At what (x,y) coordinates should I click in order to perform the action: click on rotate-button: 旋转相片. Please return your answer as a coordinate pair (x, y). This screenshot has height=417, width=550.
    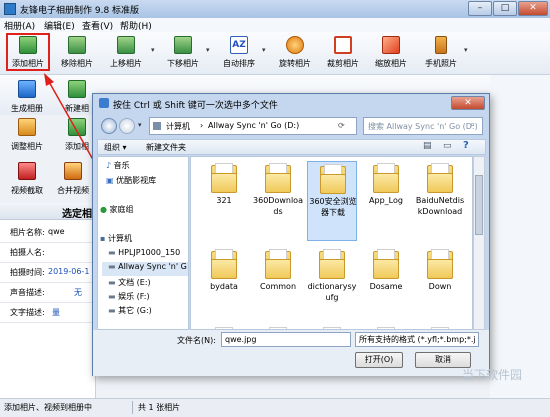
    Looking at the image, I should click on (295, 53).